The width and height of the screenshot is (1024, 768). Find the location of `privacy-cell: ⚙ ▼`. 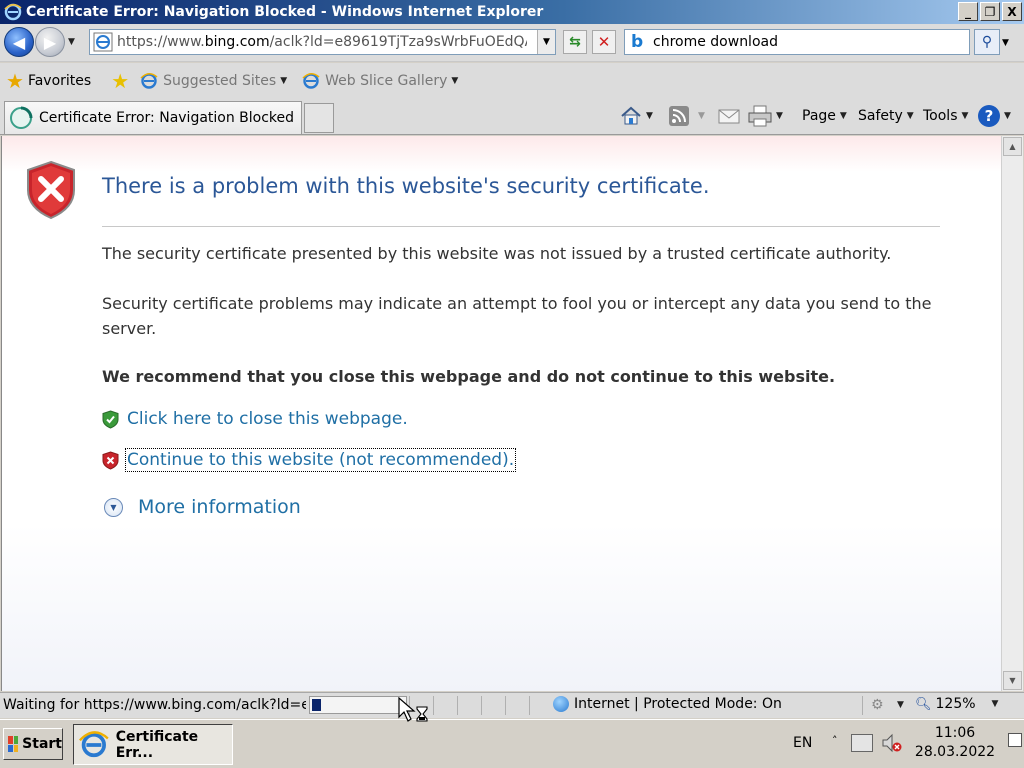

privacy-cell: ⚙ ▼ is located at coordinates (887, 705).